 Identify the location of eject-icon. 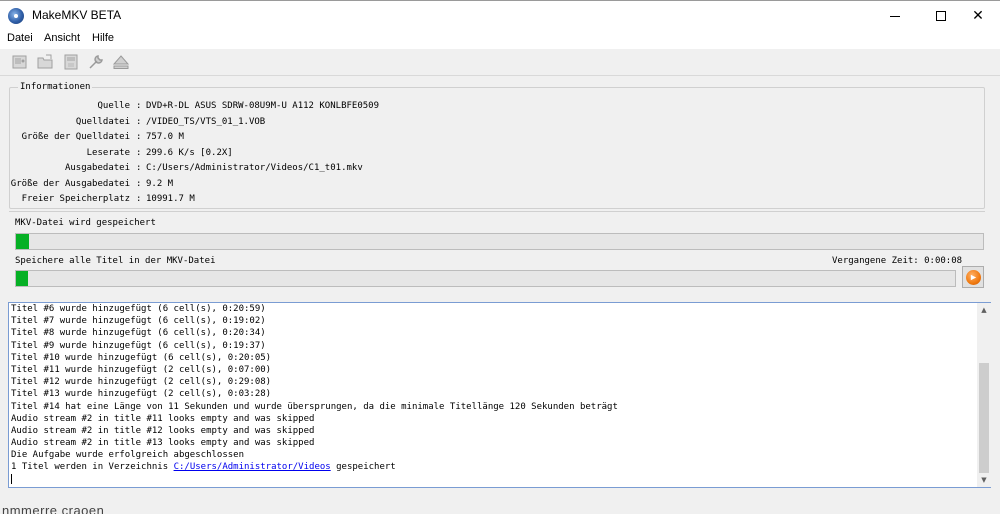
(121, 62).